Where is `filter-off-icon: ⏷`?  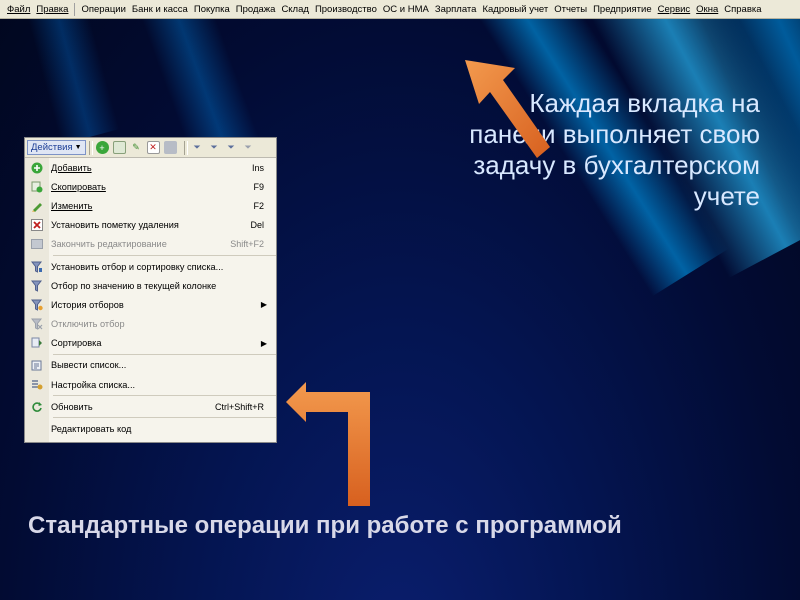 filter-off-icon: ⏷ is located at coordinates (248, 147).